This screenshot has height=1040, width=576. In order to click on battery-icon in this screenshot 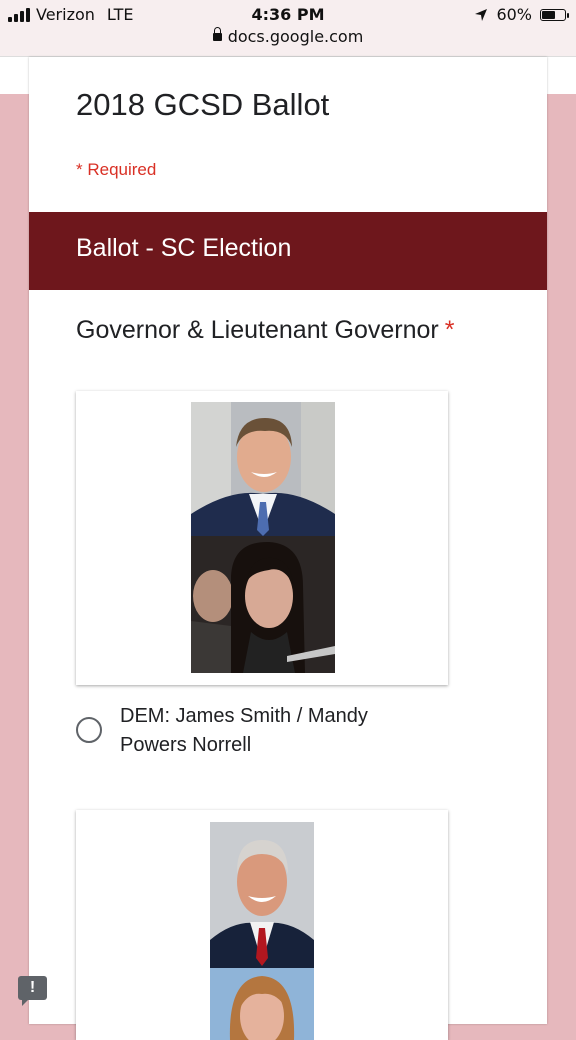, I will do `click(554, 14)`.